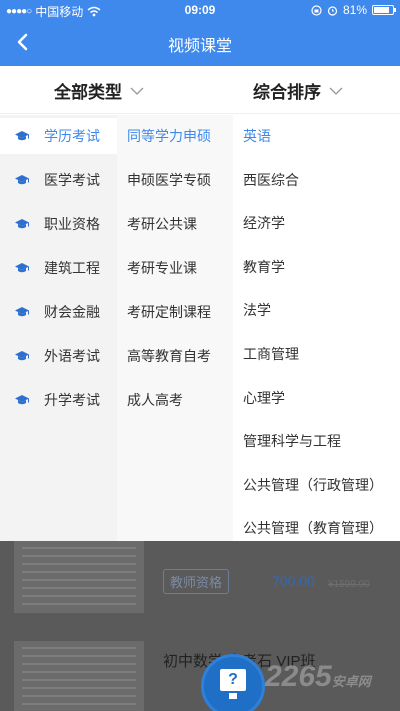  I want to click on subcategory-item: 同等学力申硕, so click(180, 136).